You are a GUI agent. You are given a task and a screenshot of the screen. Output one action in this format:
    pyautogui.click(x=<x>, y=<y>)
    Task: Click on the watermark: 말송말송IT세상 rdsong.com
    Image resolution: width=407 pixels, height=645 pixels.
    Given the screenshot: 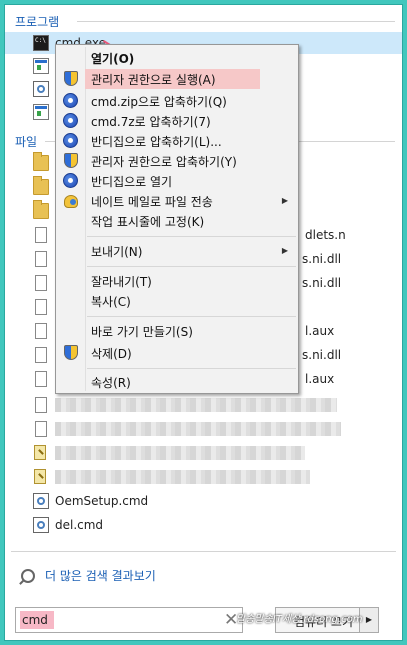 What is the action you would take?
    pyautogui.click(x=299, y=619)
    